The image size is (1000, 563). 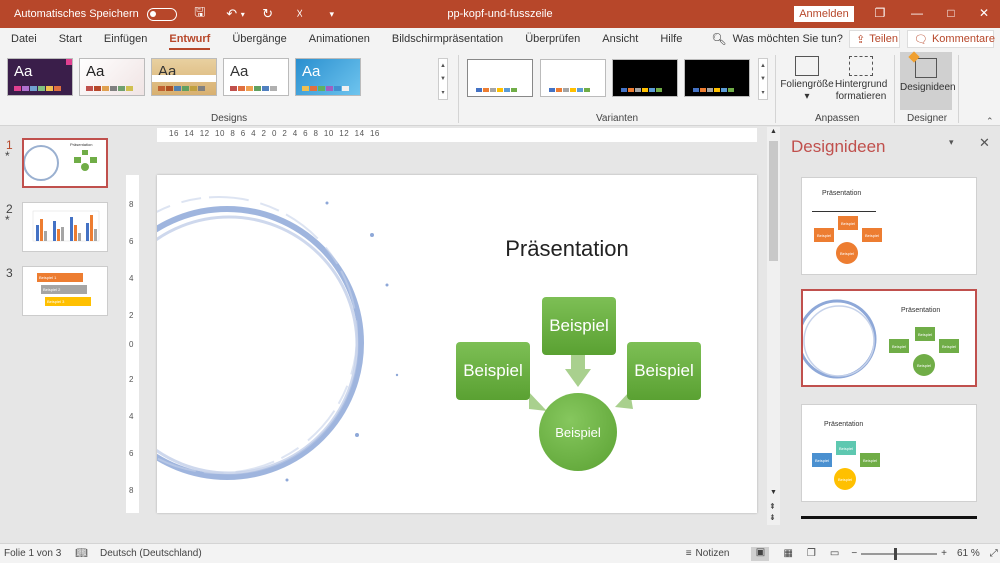 What do you see at coordinates (773, 131) in the screenshot?
I see `scroll-up-icon: ▲` at bounding box center [773, 131].